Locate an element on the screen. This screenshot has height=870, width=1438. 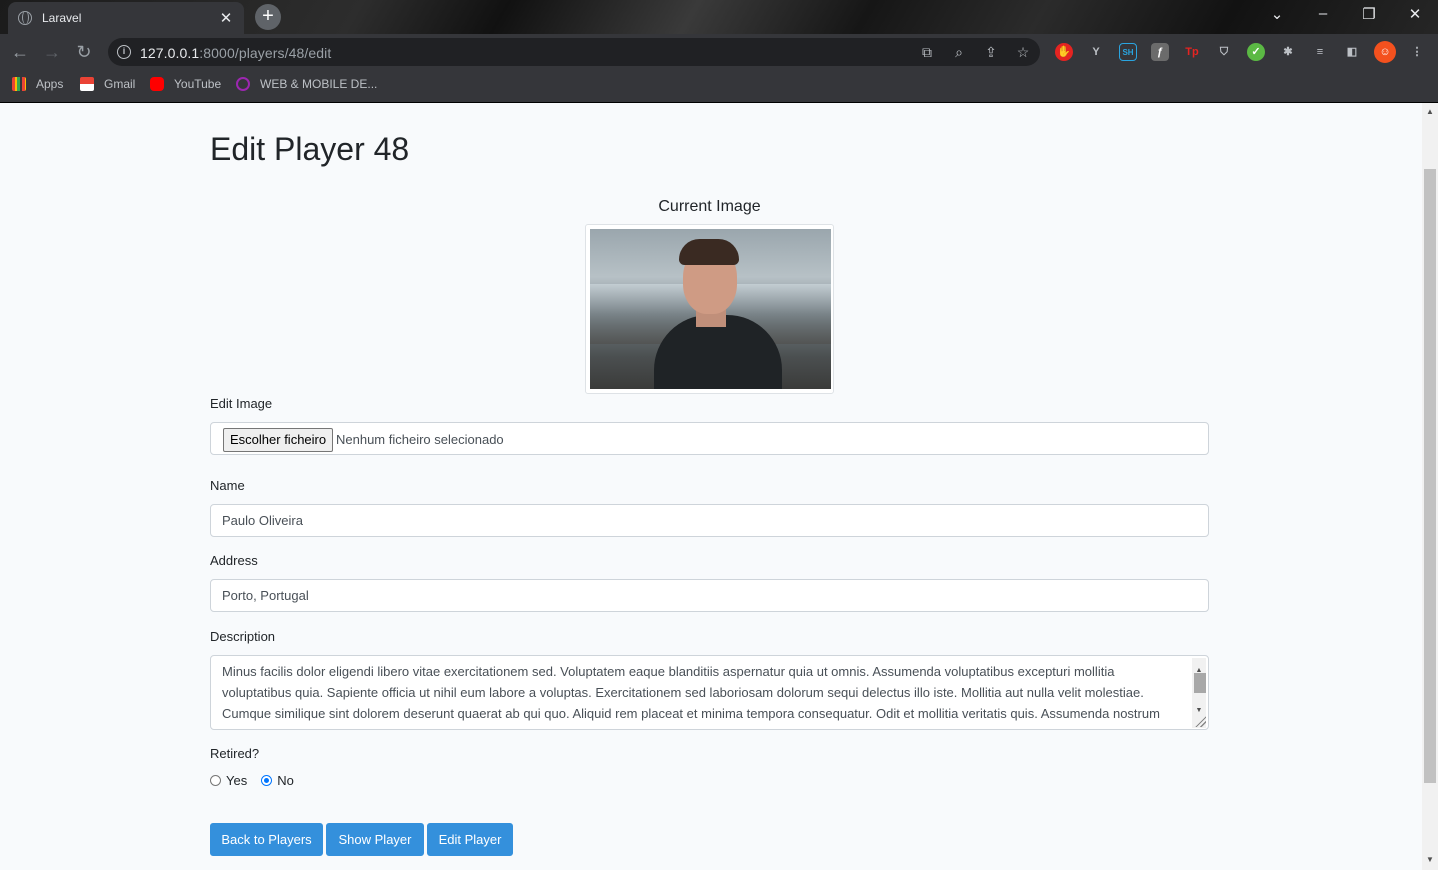
bookmark-gmail: Gmail is located at coordinates (107, 84).